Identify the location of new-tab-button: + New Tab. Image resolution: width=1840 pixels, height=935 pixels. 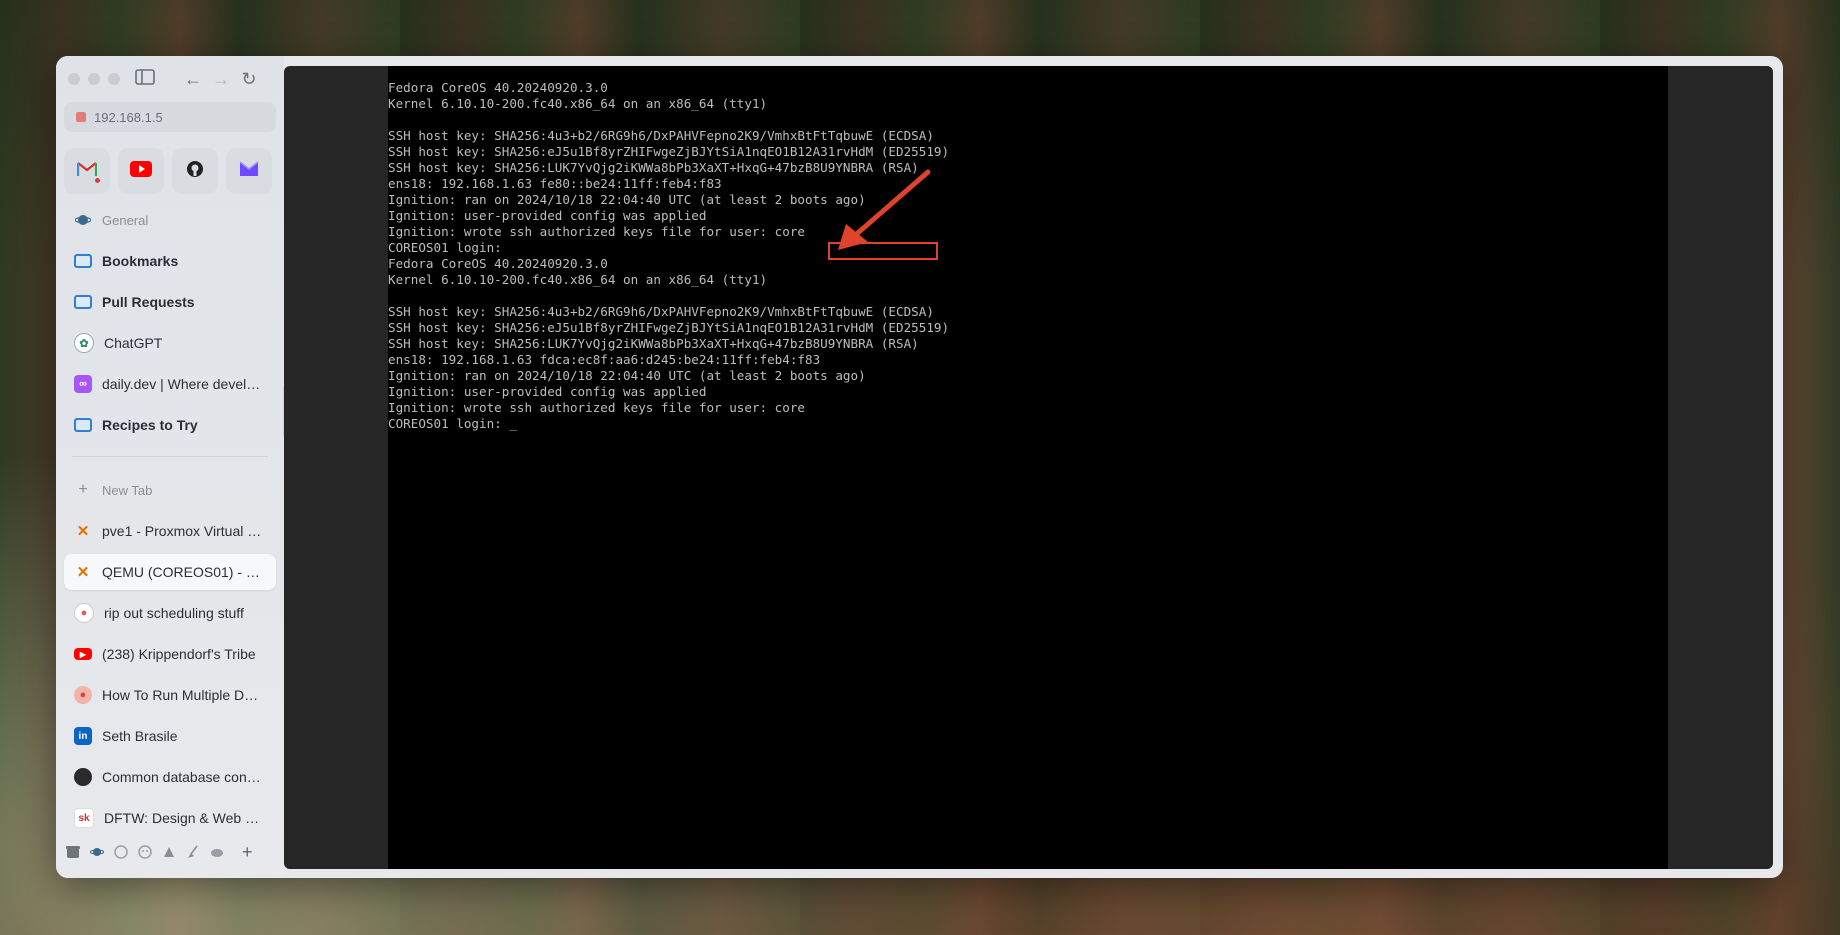
(170, 490).